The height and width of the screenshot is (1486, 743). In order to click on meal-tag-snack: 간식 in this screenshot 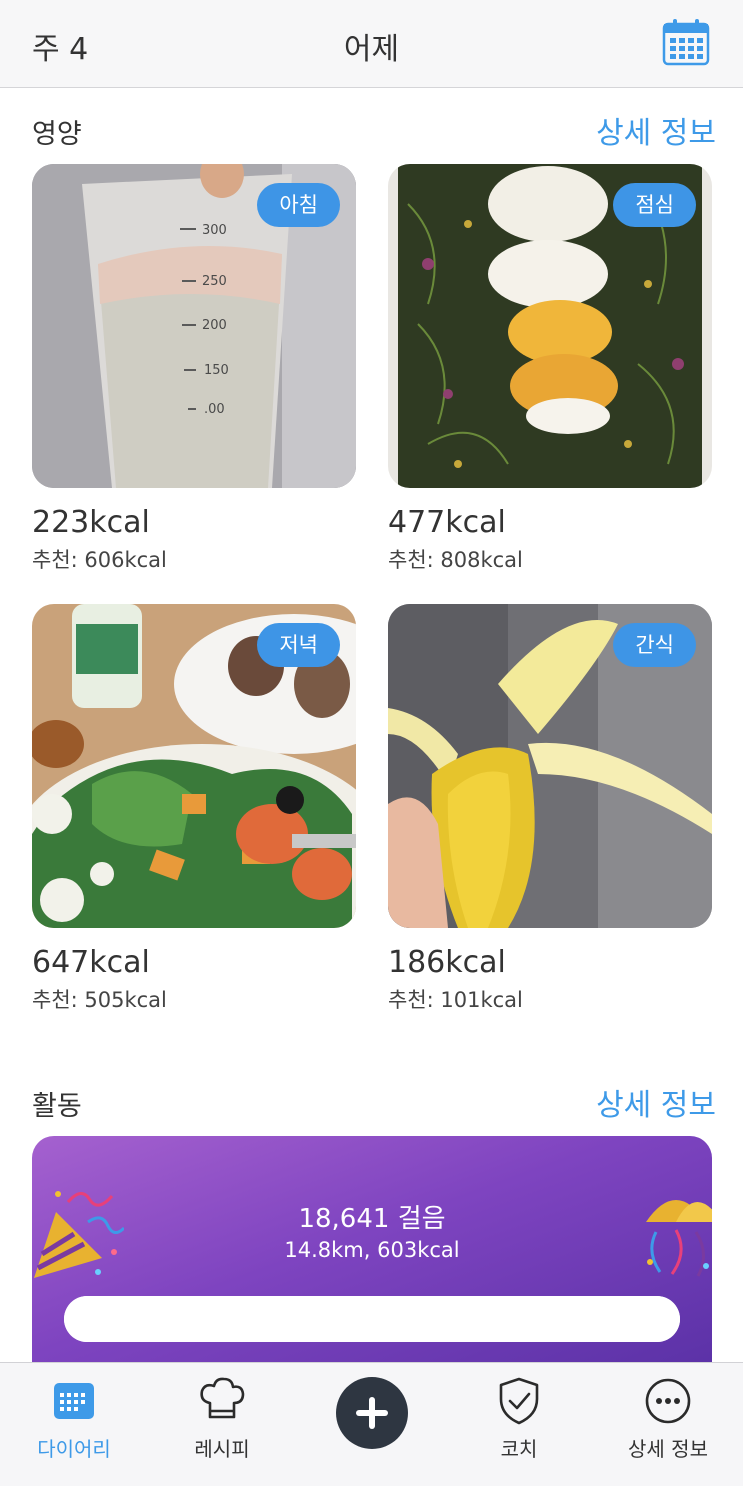, I will do `click(654, 645)`.